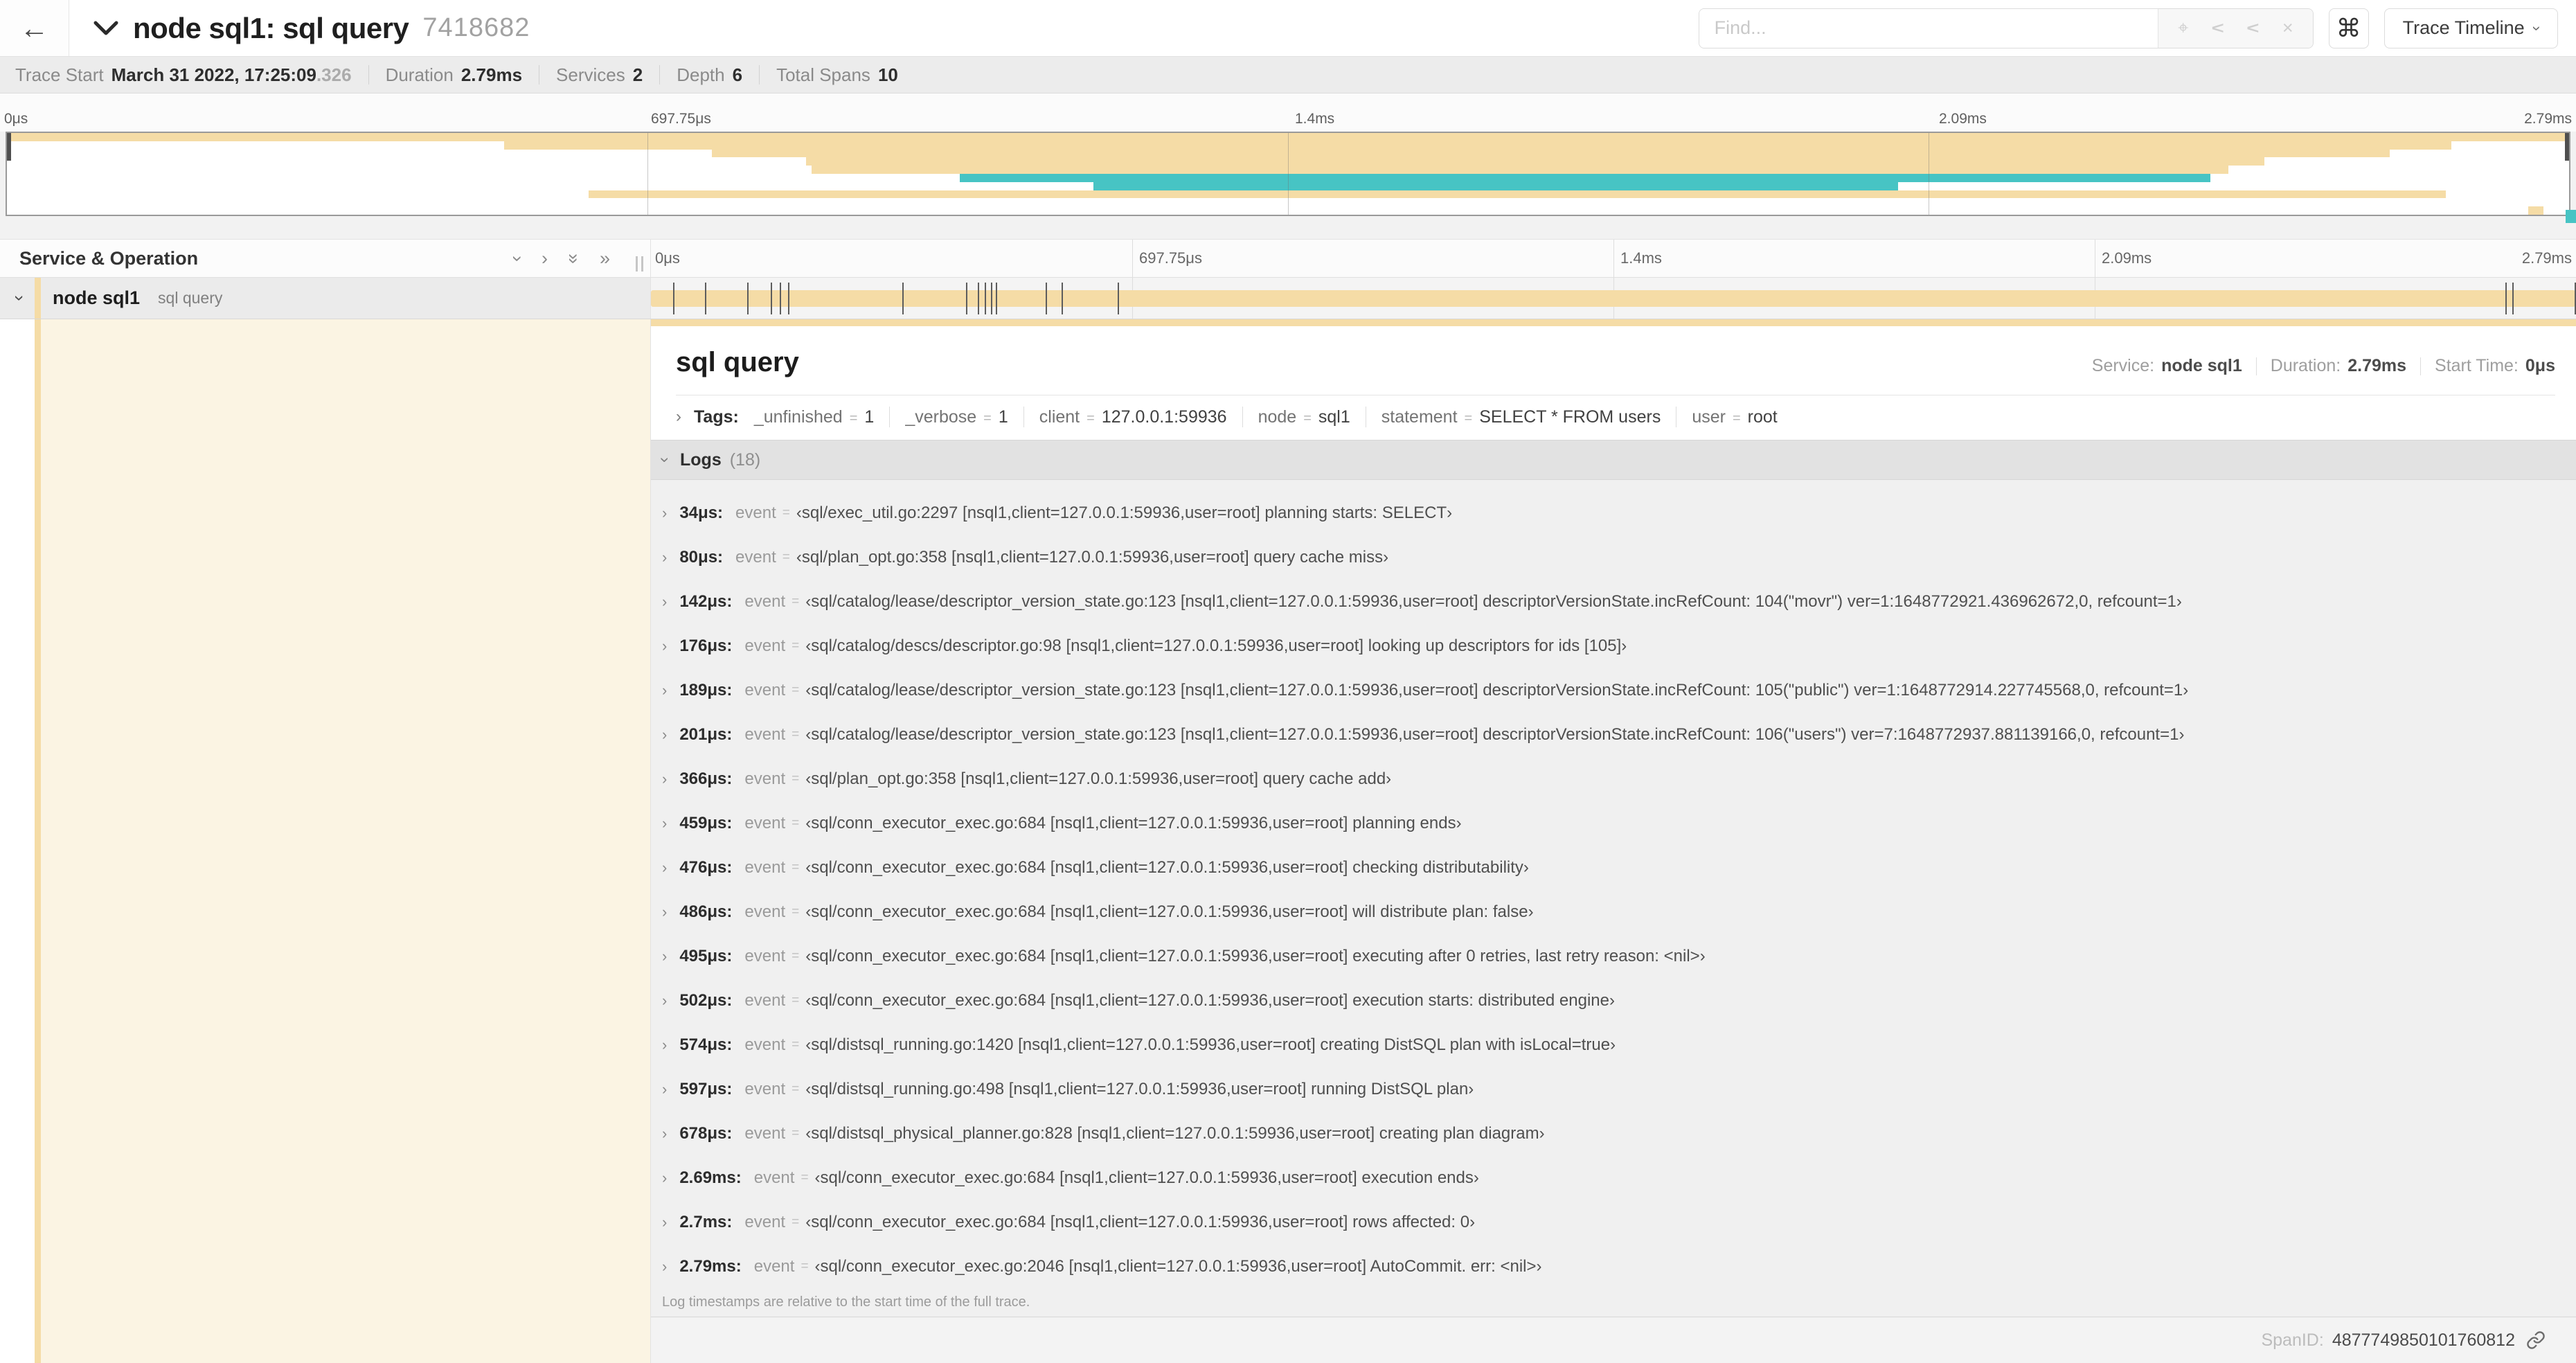  I want to click on expand-one-icon: ›, so click(545, 258).